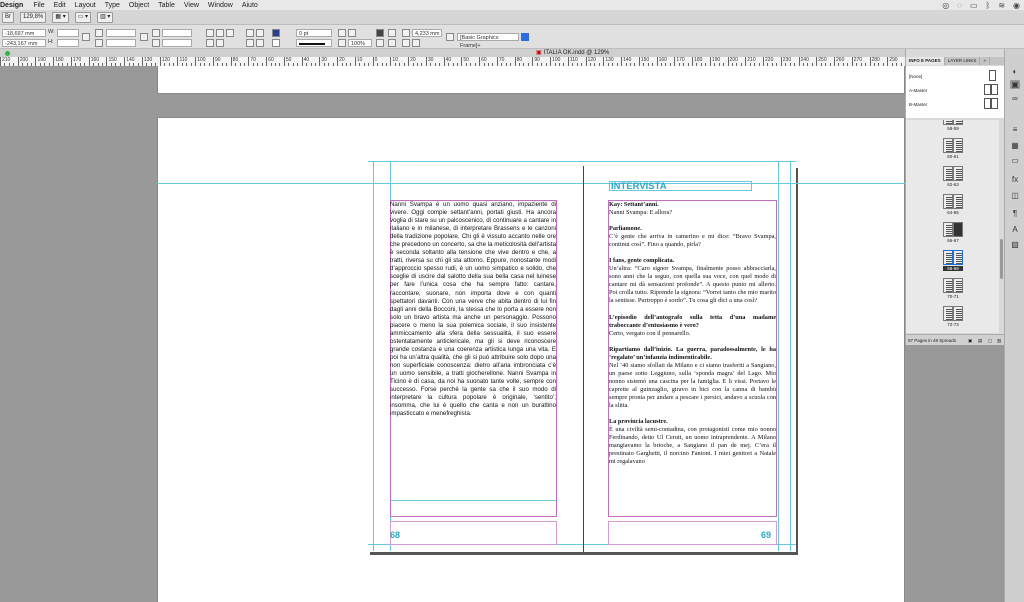 The height and width of the screenshot is (602, 1024). Describe the element at coordinates (1015, 98) in the screenshot. I see `links-icon: ∞` at that location.